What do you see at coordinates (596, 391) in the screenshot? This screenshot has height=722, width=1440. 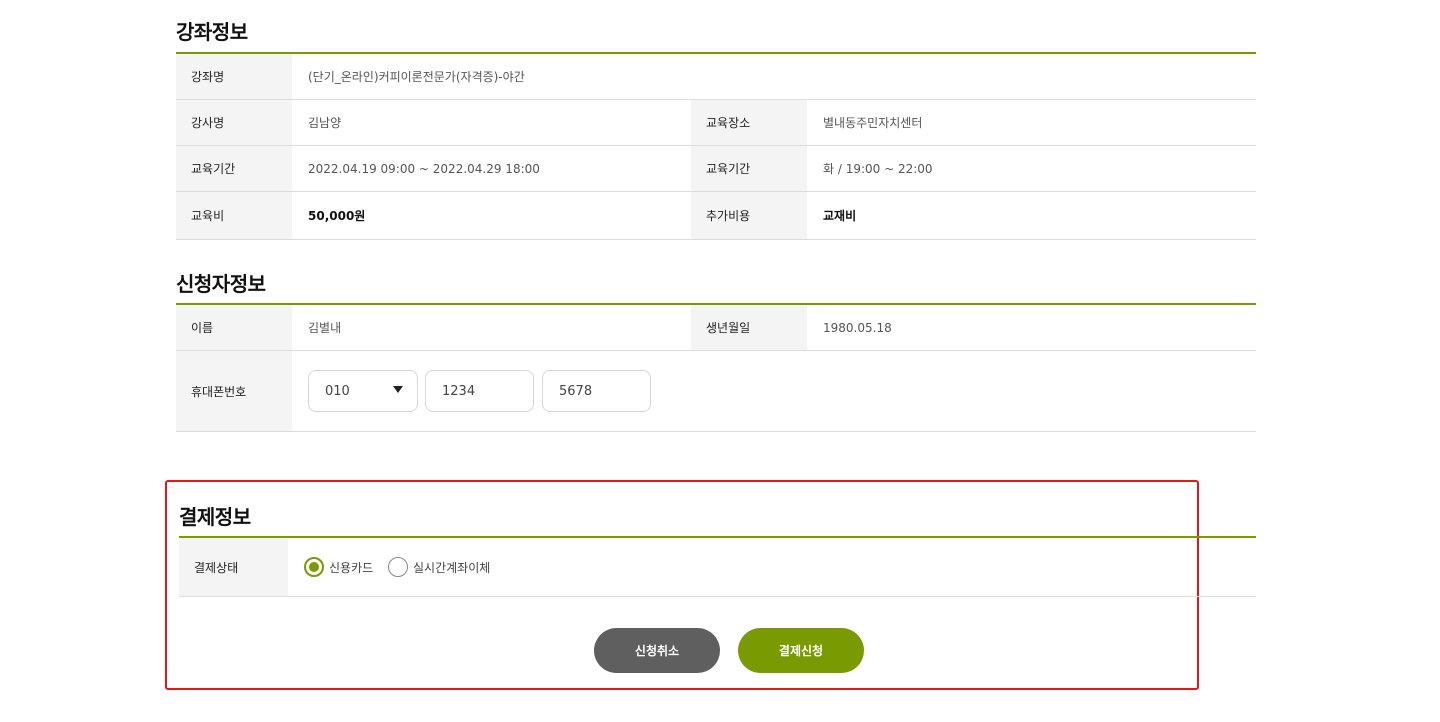 I see `phone-last-input: 5678` at bounding box center [596, 391].